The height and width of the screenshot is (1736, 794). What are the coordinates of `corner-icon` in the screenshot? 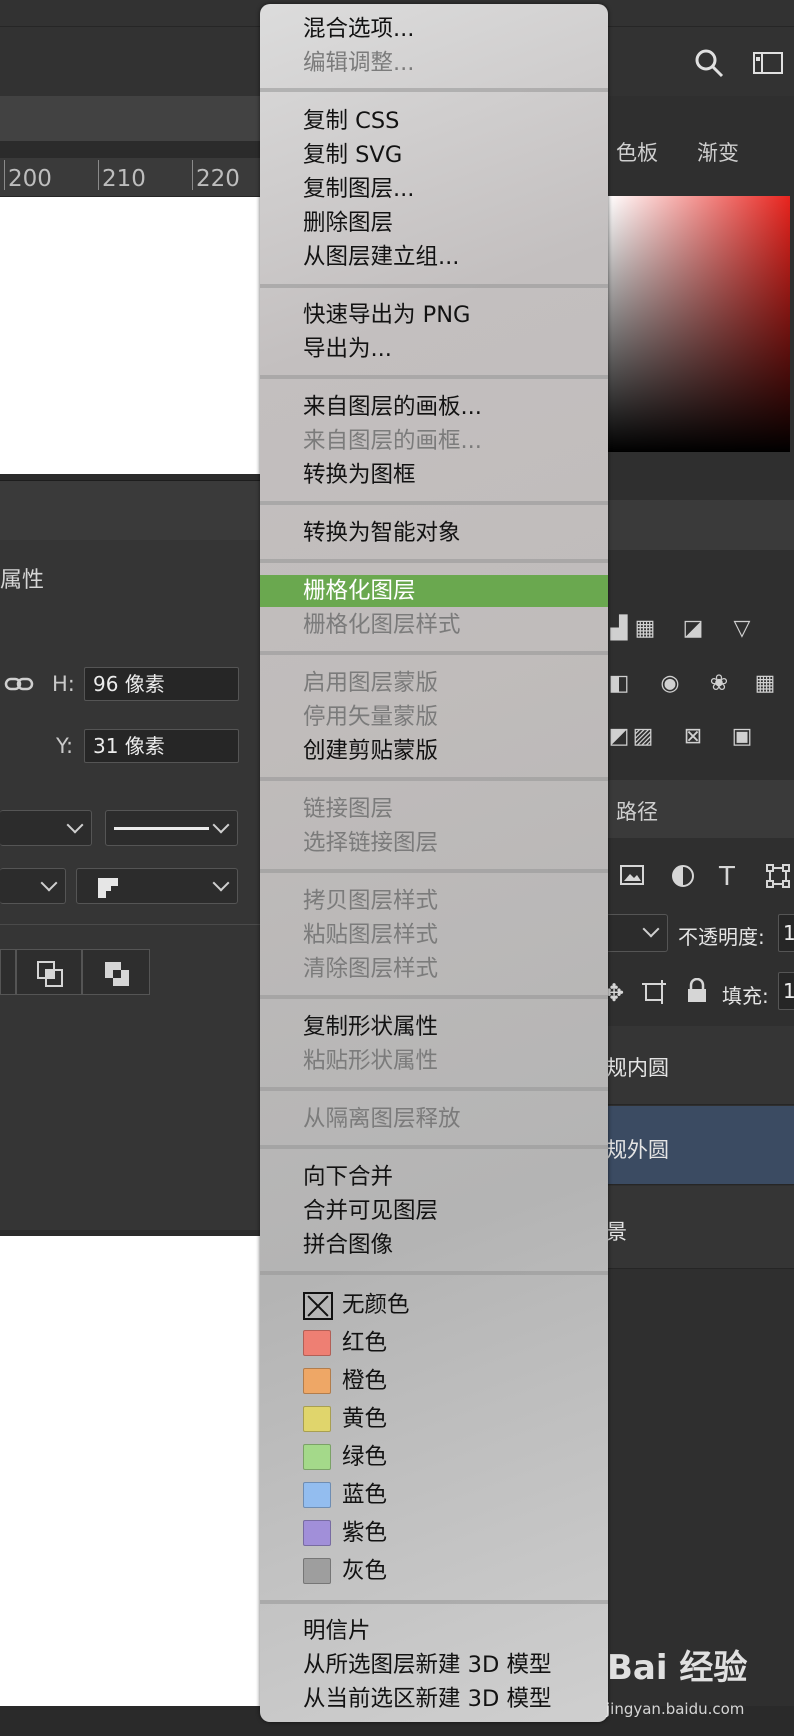 It's located at (108, 890).